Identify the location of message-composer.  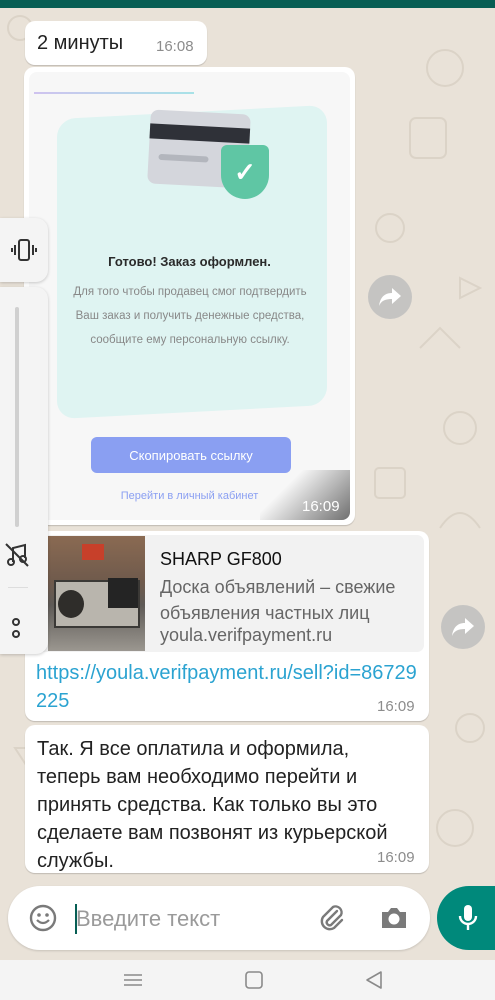
(219, 918).